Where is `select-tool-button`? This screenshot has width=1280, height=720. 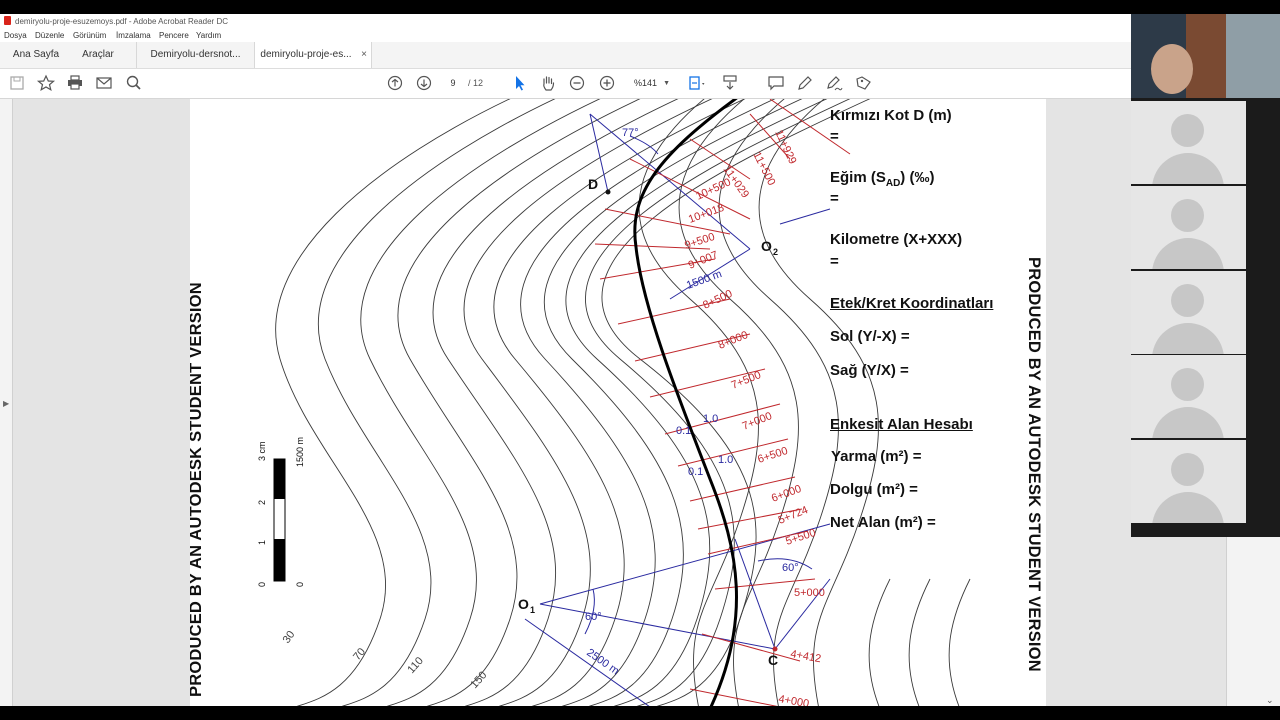
select-tool-button is located at coordinates (519, 83).